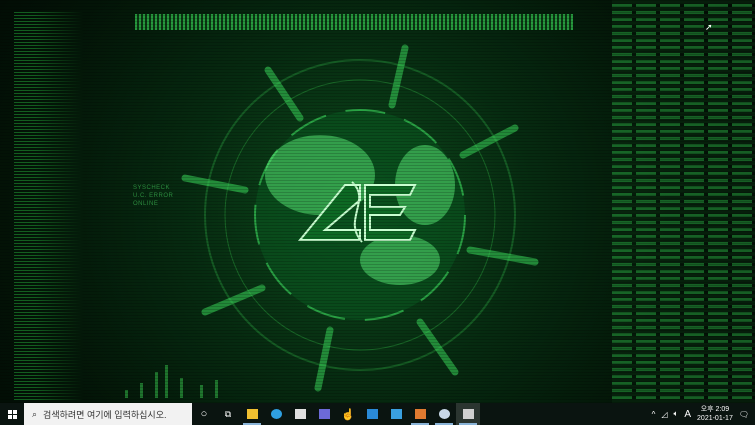 Image resolution: width=755 pixels, height=425 pixels. I want to click on system-tray: ^ ◿ 🔈︎ A 오후 2:09 2021-01-17 🗨︎, so click(703, 414).